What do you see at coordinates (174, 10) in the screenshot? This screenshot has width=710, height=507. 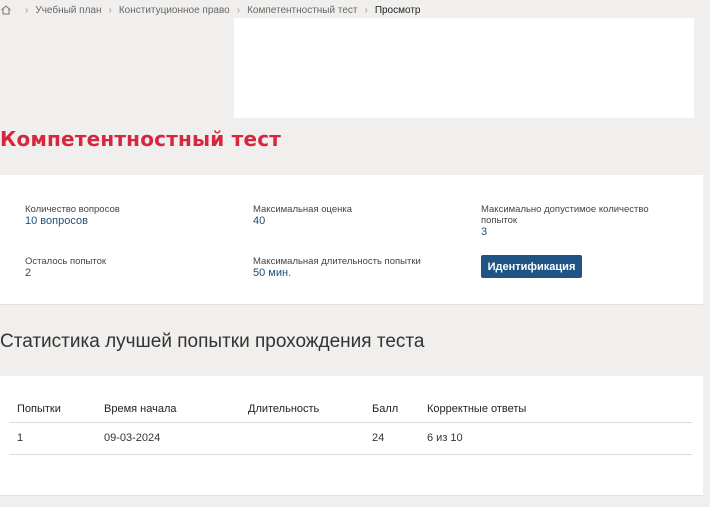 I see `breadcrumb-item-course: Конституционное право` at bounding box center [174, 10].